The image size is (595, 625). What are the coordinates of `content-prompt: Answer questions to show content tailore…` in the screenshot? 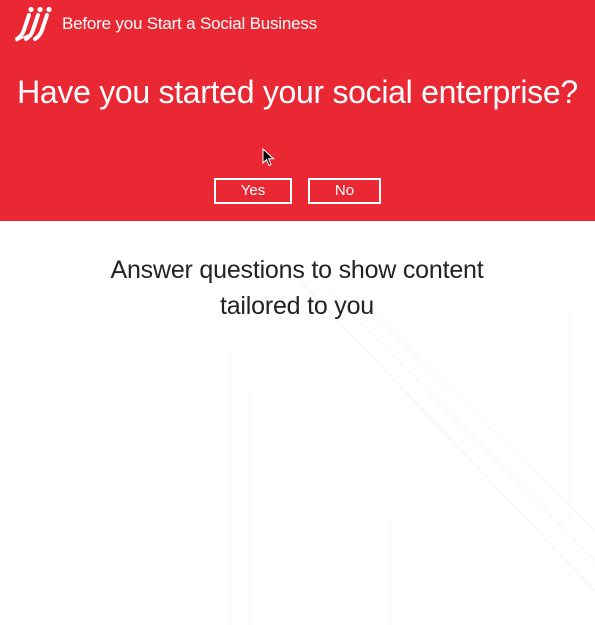 It's located at (297, 288).